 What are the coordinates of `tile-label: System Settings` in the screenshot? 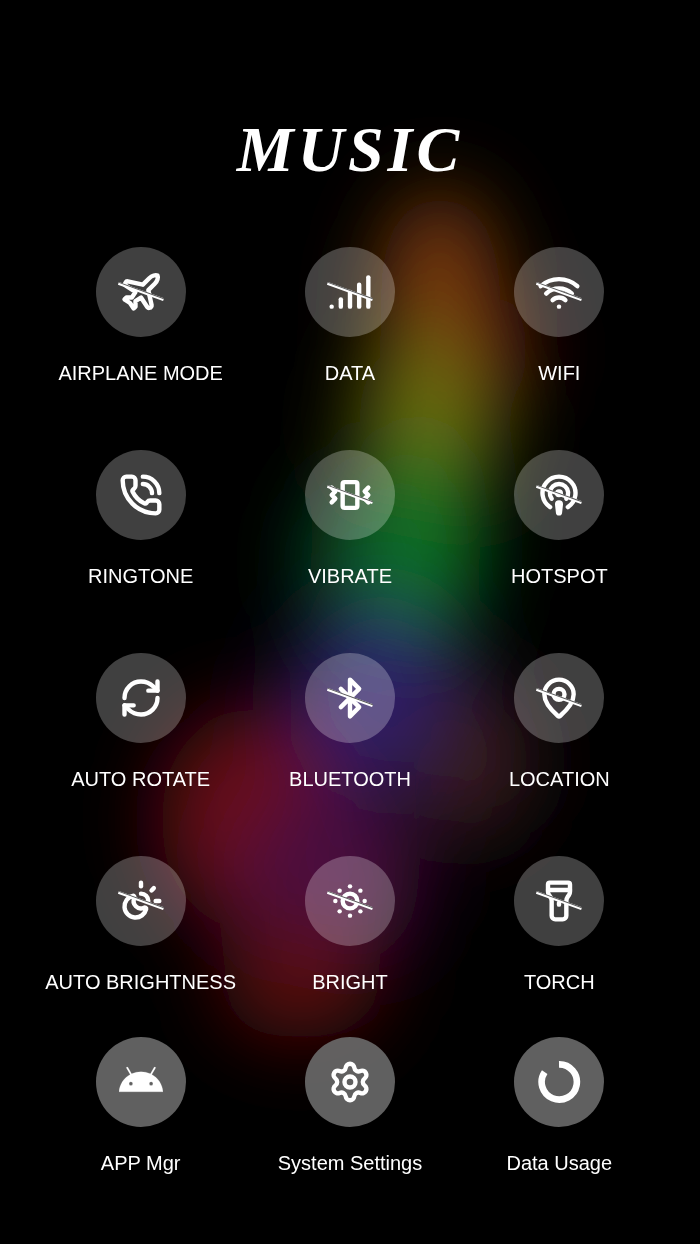 It's located at (350, 1163).